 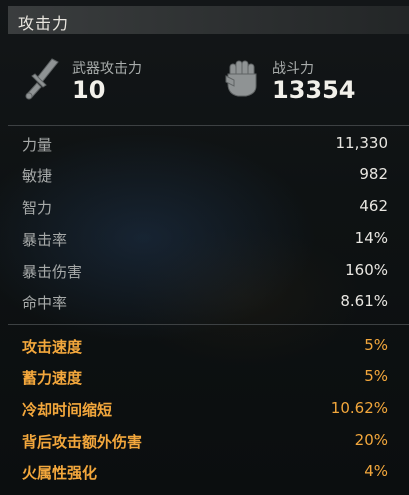 What do you see at coordinates (205, 441) in the screenshot?
I see `bonus-stat-row: 背后攻击额外伤害 20%` at bounding box center [205, 441].